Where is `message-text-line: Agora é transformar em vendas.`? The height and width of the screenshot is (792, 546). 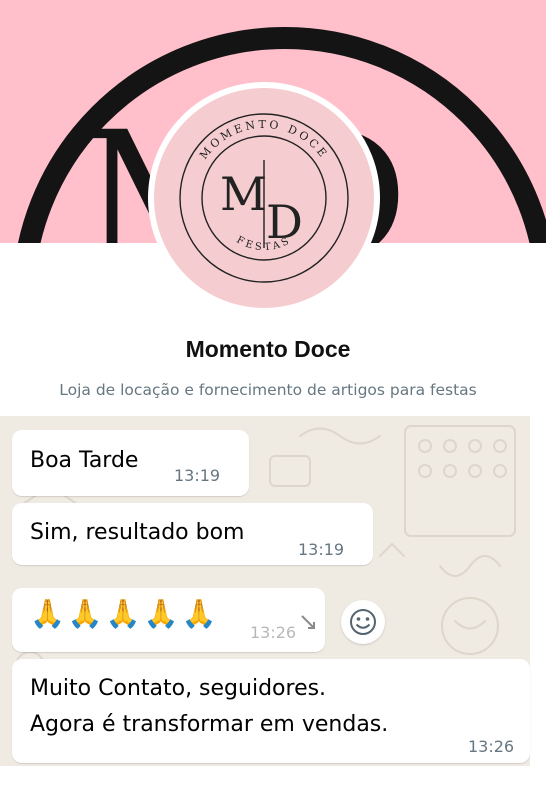
message-text-line: Agora é transformar em vendas. is located at coordinates (209, 724).